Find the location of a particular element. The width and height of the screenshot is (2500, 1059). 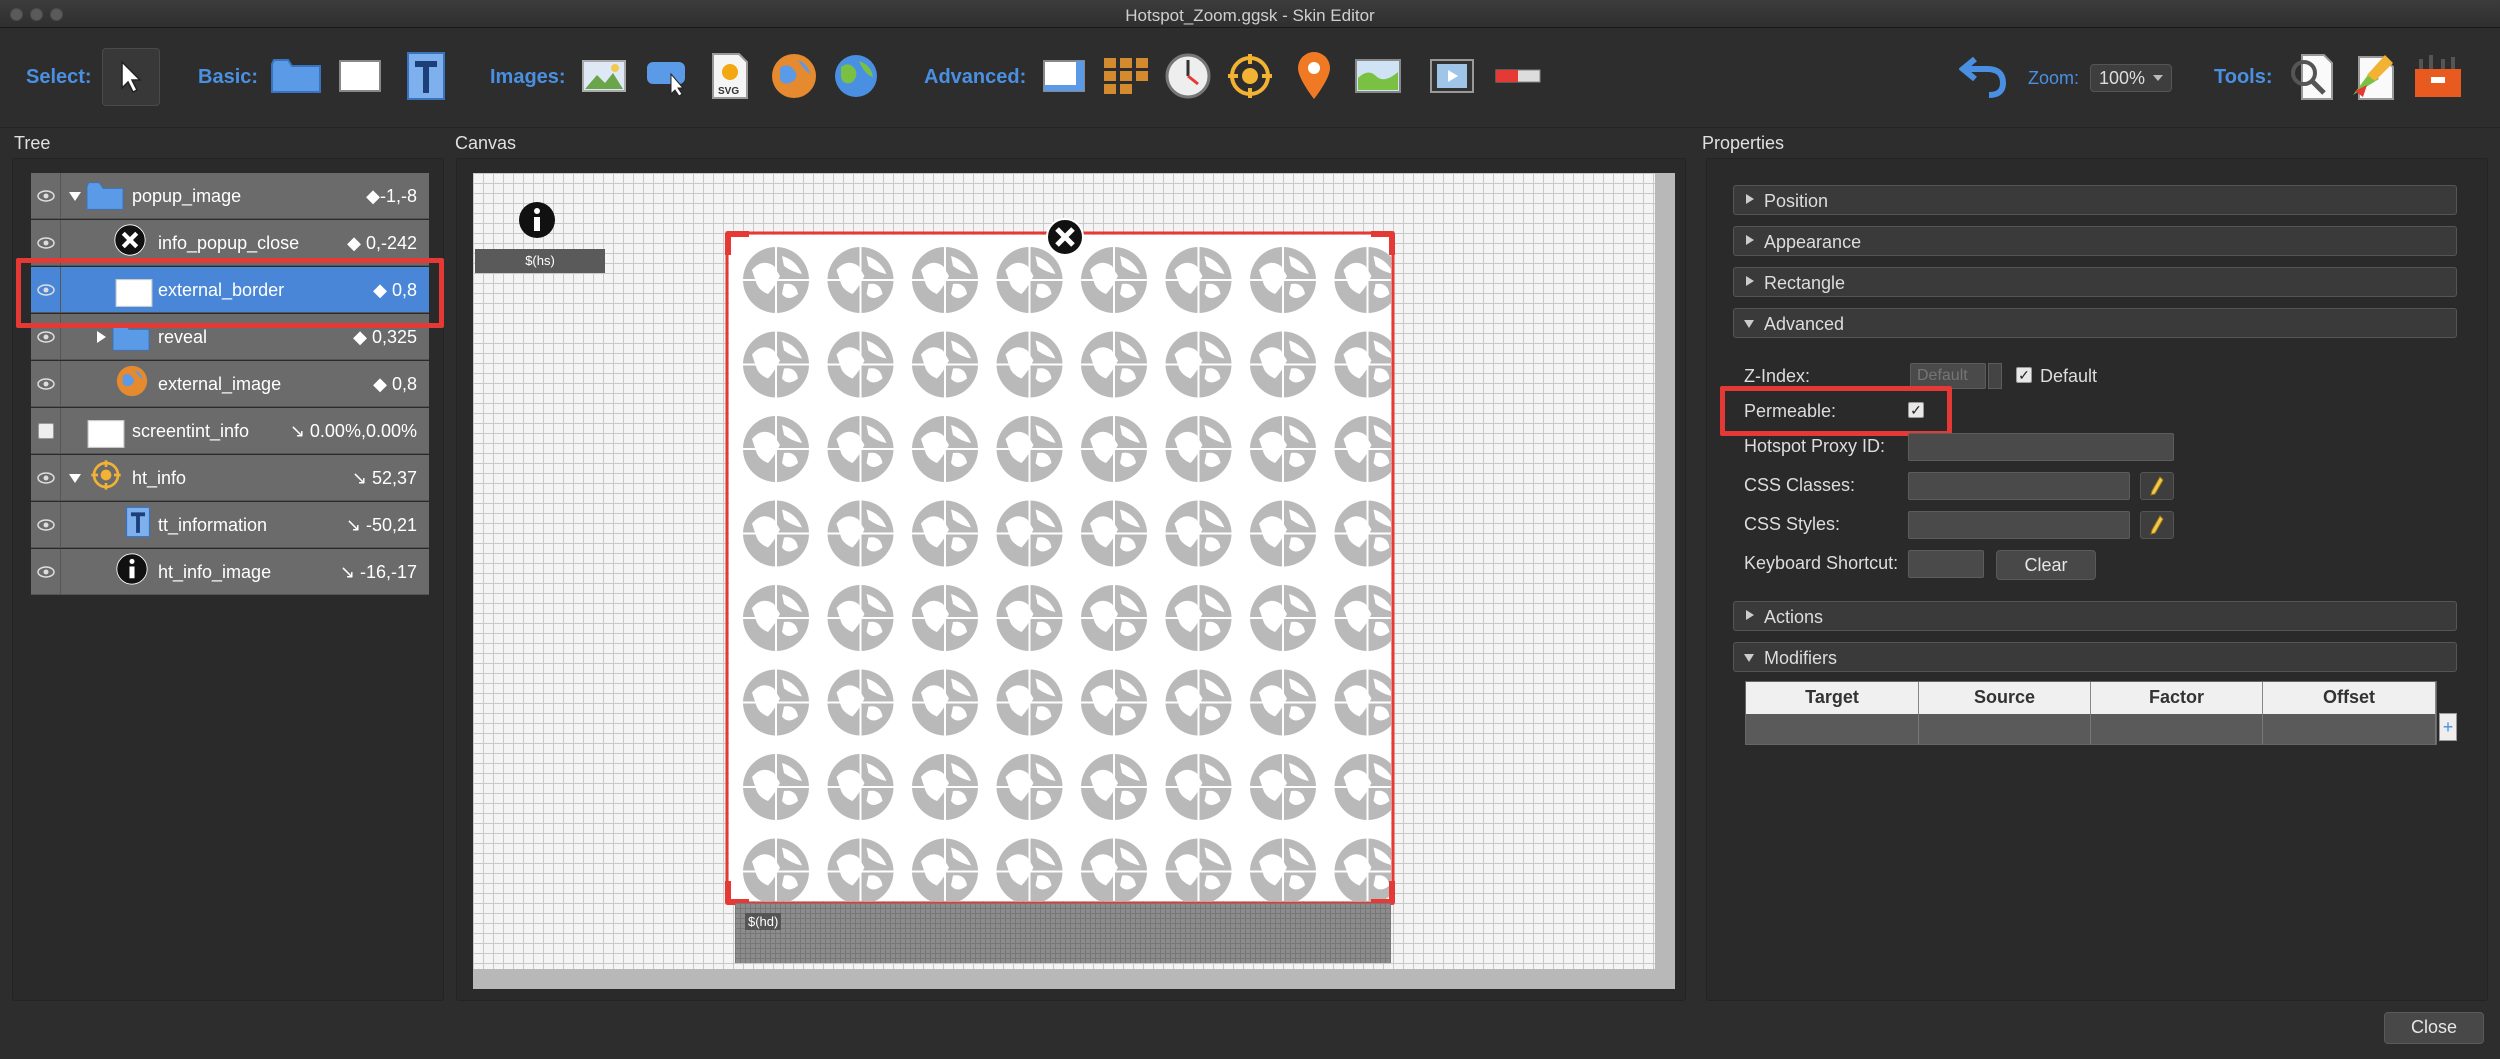

cloud-image-tool-button is located at coordinates (856, 76).